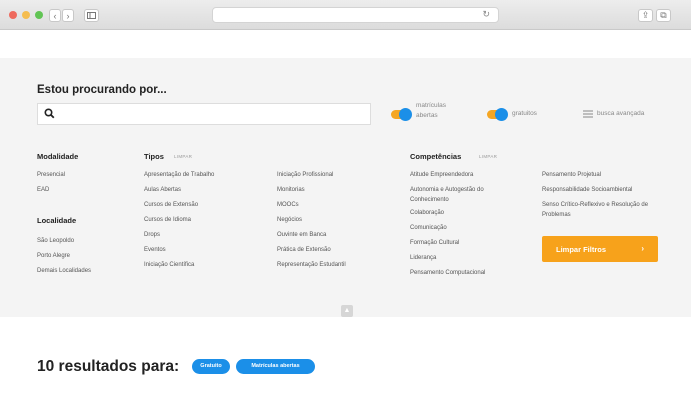 Image resolution: width=691 pixels, height=394 pixels. I want to click on filter-option: Eventos, so click(179, 252).